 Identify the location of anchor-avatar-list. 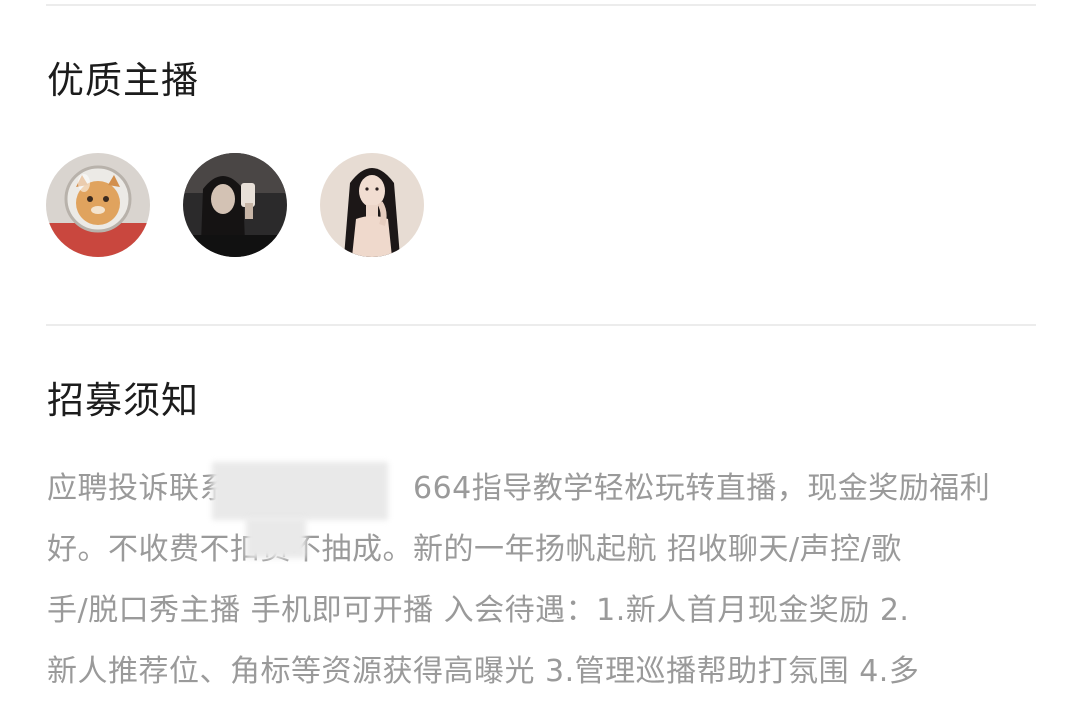
(235, 205).